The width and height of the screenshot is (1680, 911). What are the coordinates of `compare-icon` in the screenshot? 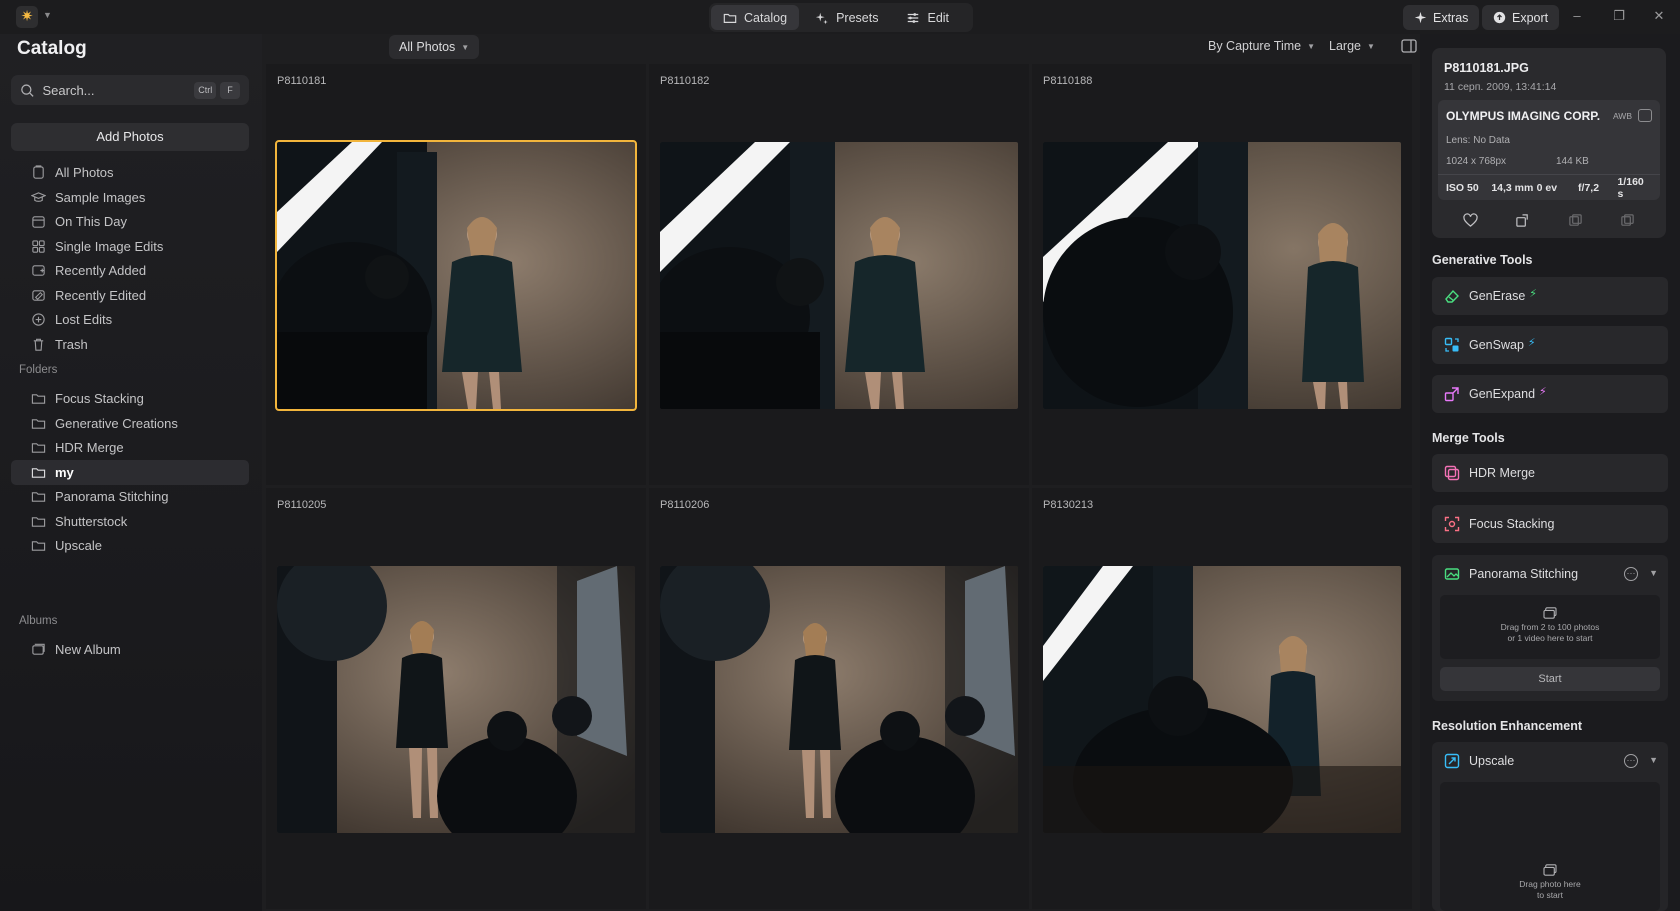 It's located at (1575, 220).